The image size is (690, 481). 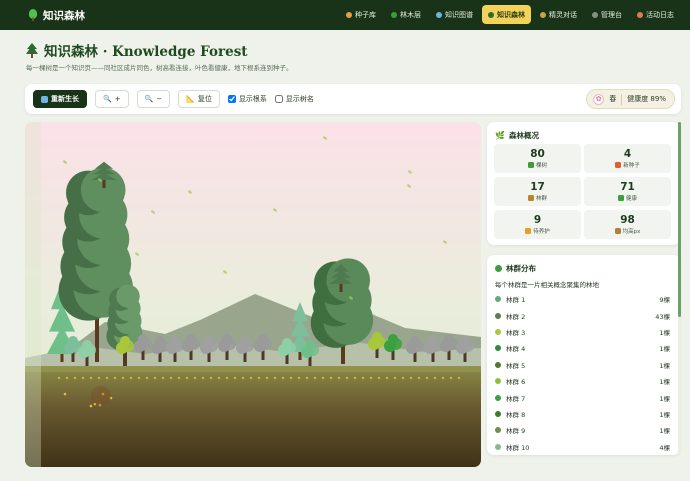 I want to click on show-names-toggle: 显示树名, so click(x=294, y=99).